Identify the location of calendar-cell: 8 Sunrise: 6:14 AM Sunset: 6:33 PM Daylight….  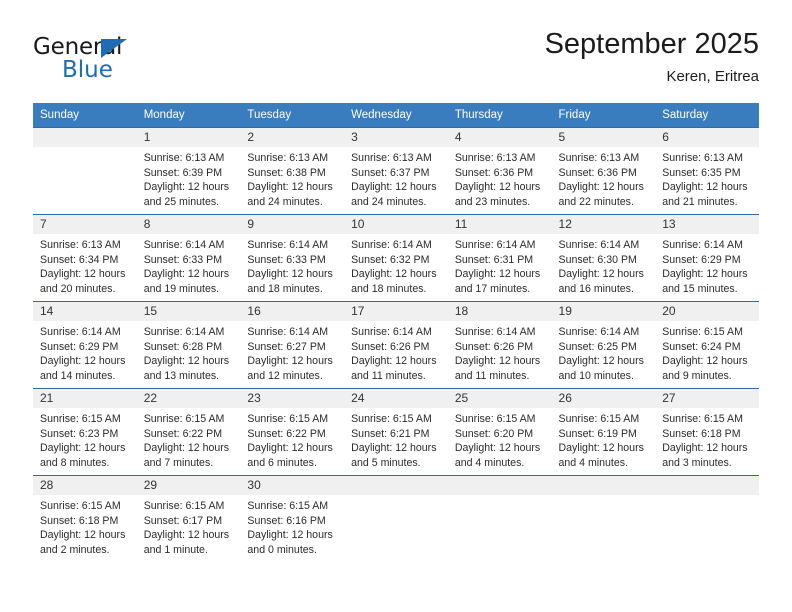
(188, 258).